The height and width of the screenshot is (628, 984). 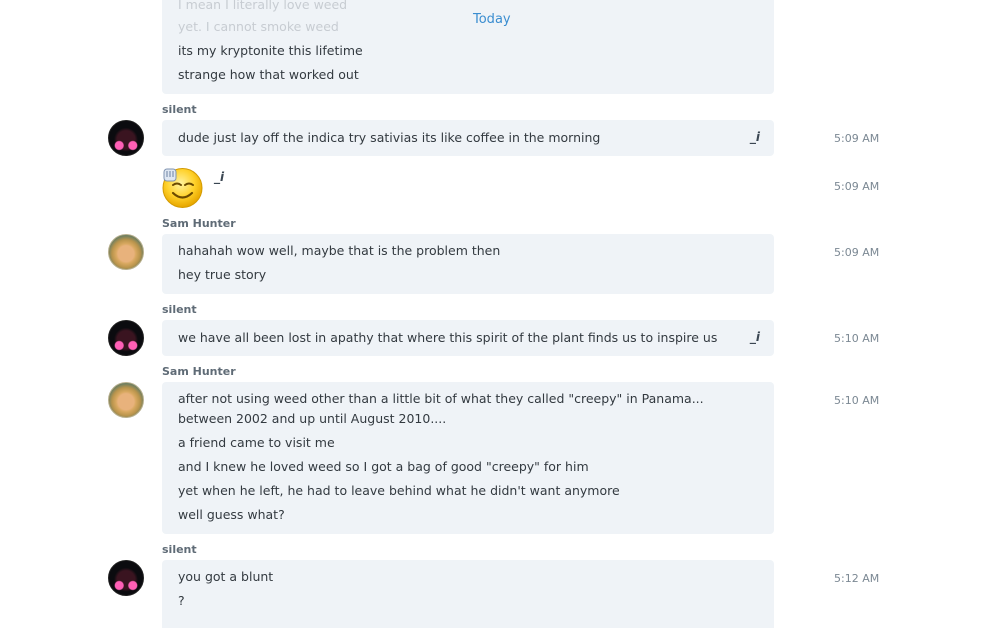 What do you see at coordinates (231, 514) in the screenshot?
I see `message-text: well guess what?` at bounding box center [231, 514].